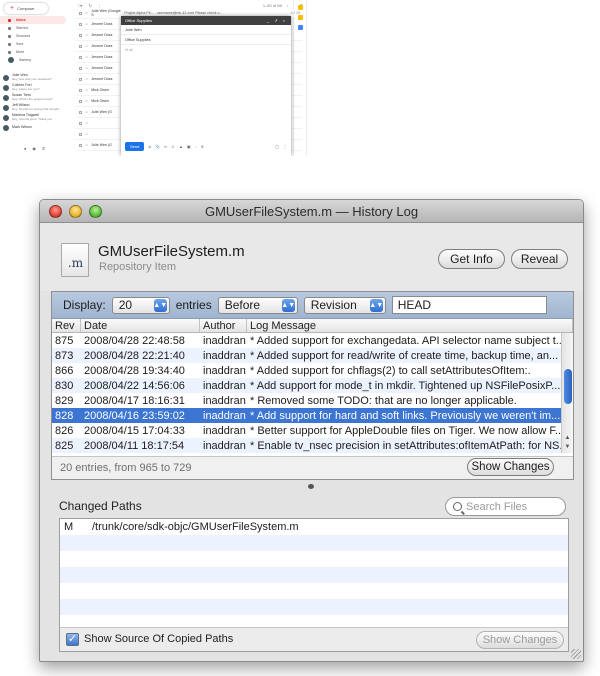  Describe the element at coordinates (300, 27) in the screenshot. I see `tasks-icon` at that location.